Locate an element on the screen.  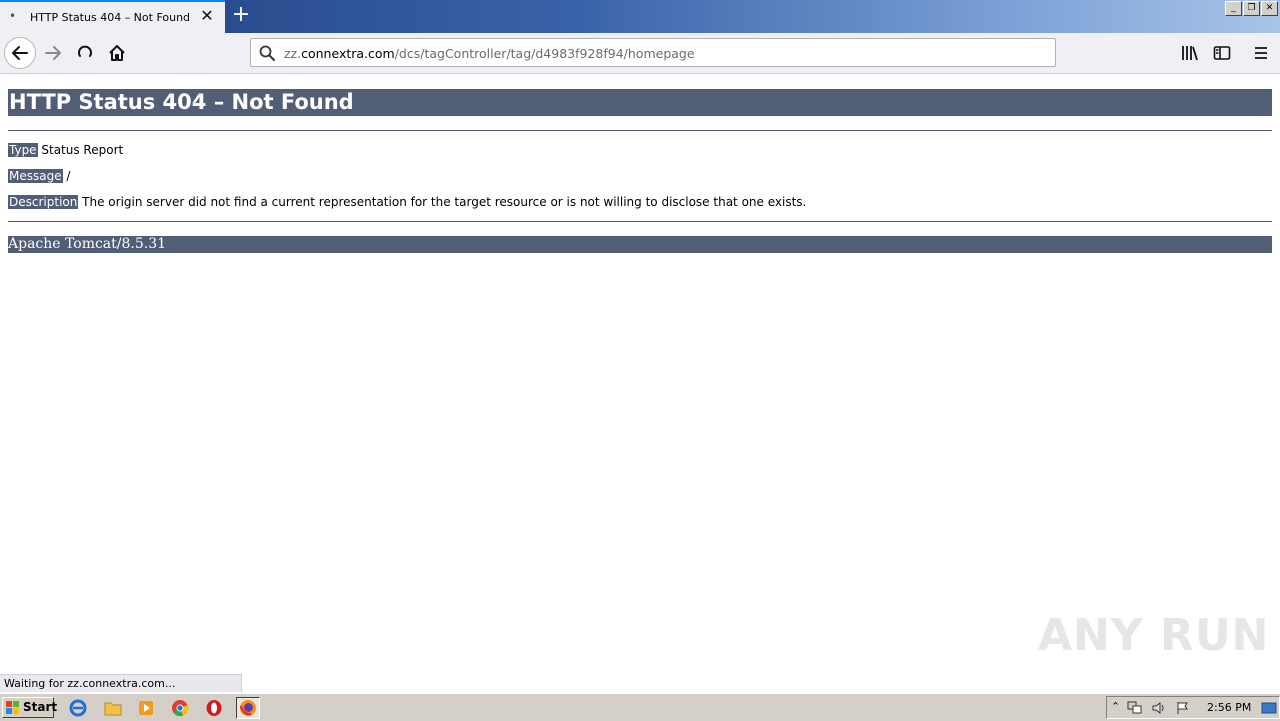
taskbar: Start ⌃ 2:56 PM is located at coordinates (640, 707).